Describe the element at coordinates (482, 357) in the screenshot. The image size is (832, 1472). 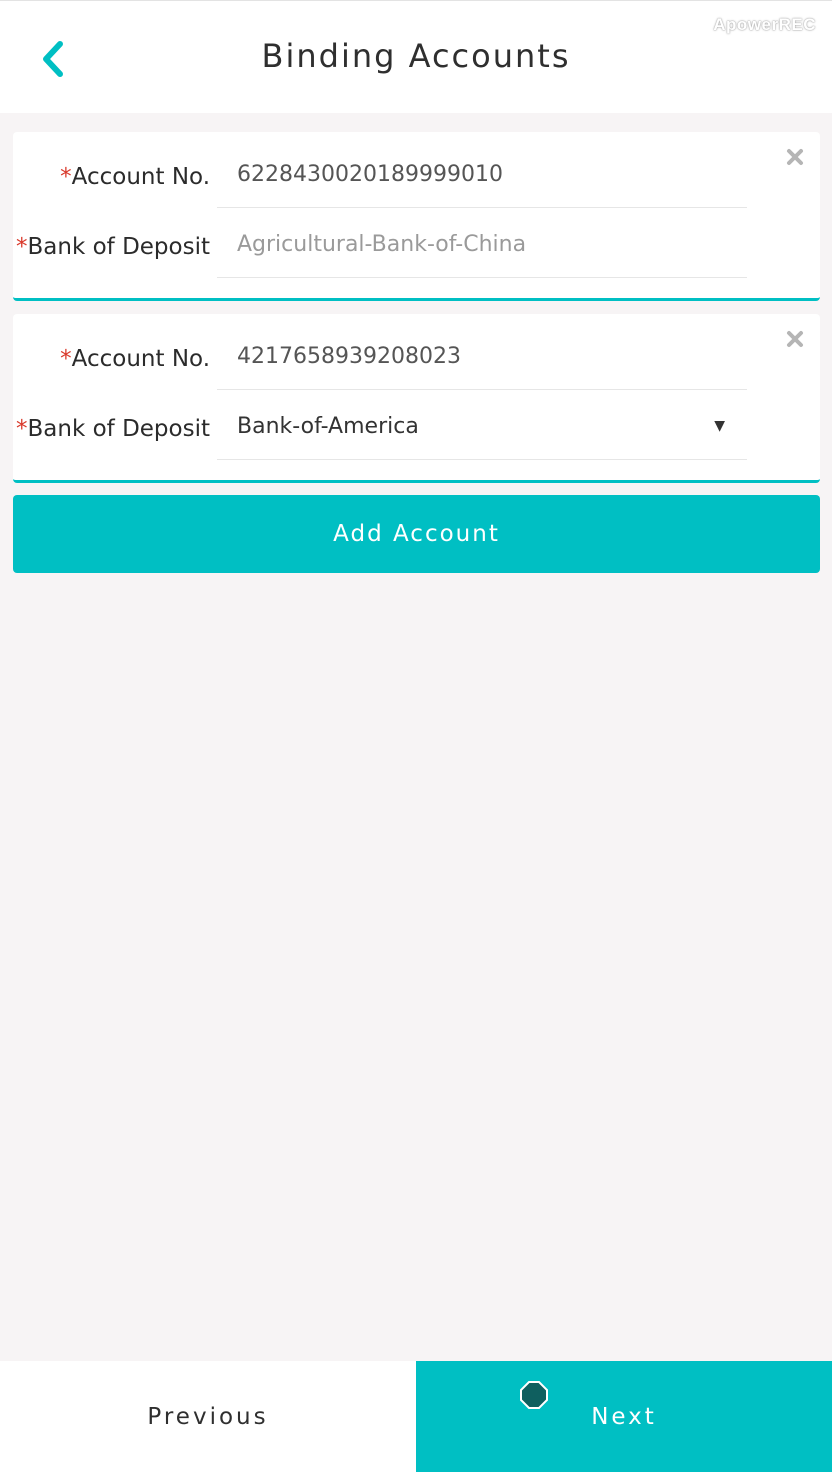
I see `account-number-input: 4217658939208023` at that location.